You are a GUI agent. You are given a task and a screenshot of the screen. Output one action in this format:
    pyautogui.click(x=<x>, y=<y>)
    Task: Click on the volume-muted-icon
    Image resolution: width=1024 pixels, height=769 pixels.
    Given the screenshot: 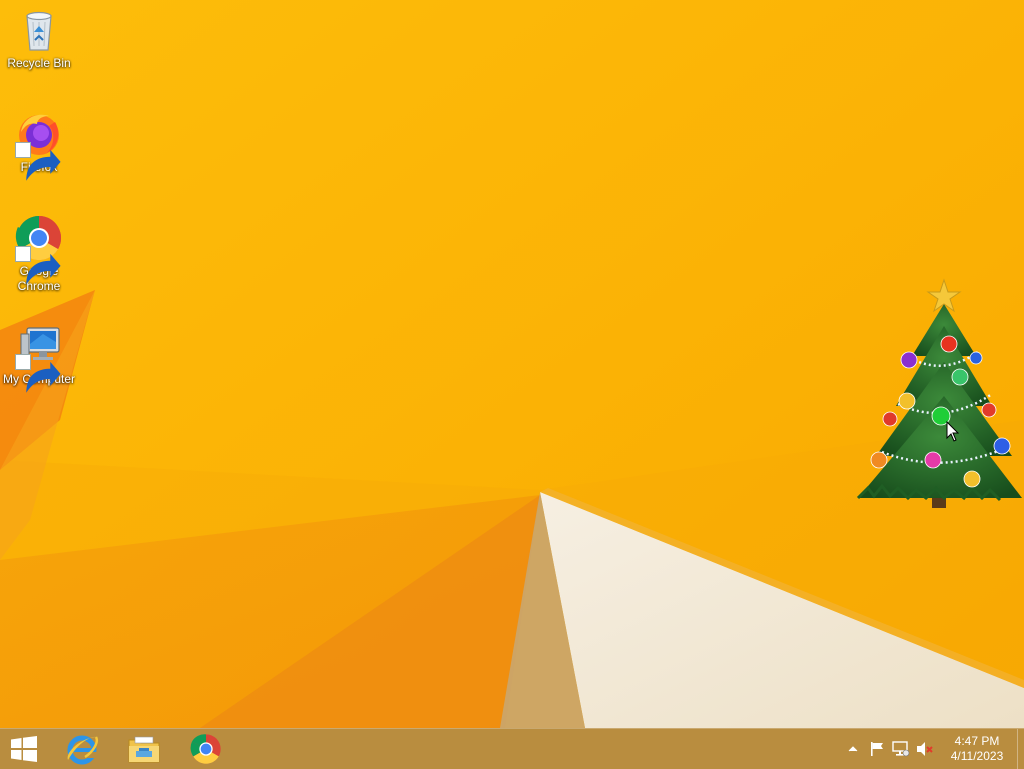 What is the action you would take?
    pyautogui.click(x=925, y=749)
    